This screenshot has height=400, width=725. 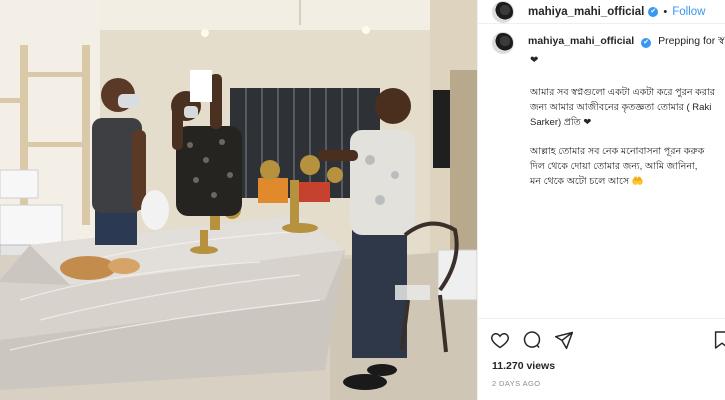 I want to click on caption-line: আল্লাহ তোমার সব নেক মনোবাসনা পূরন করুক, so click(x=617, y=151).